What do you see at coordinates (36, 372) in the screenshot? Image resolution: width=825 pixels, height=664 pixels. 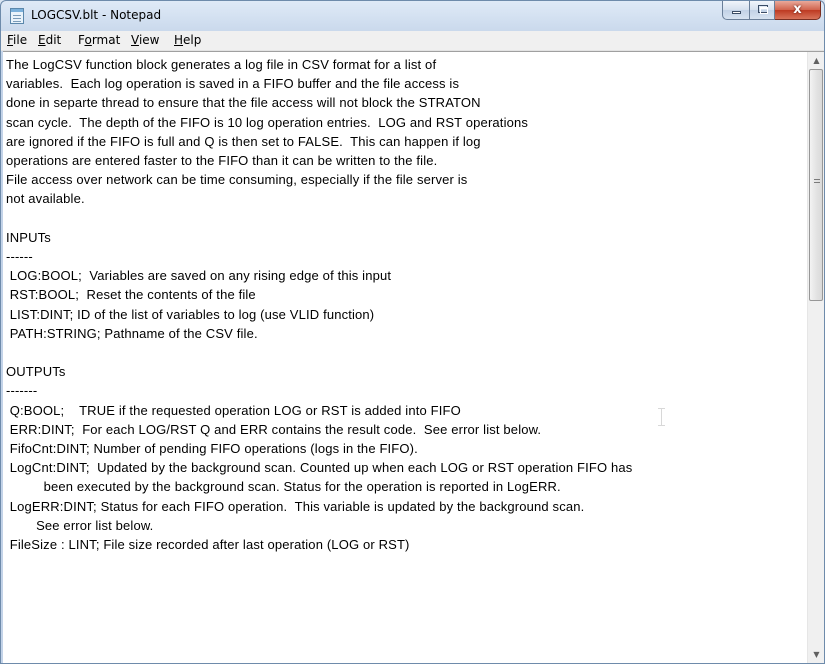 I see `text-line: OUTPUTs` at bounding box center [36, 372].